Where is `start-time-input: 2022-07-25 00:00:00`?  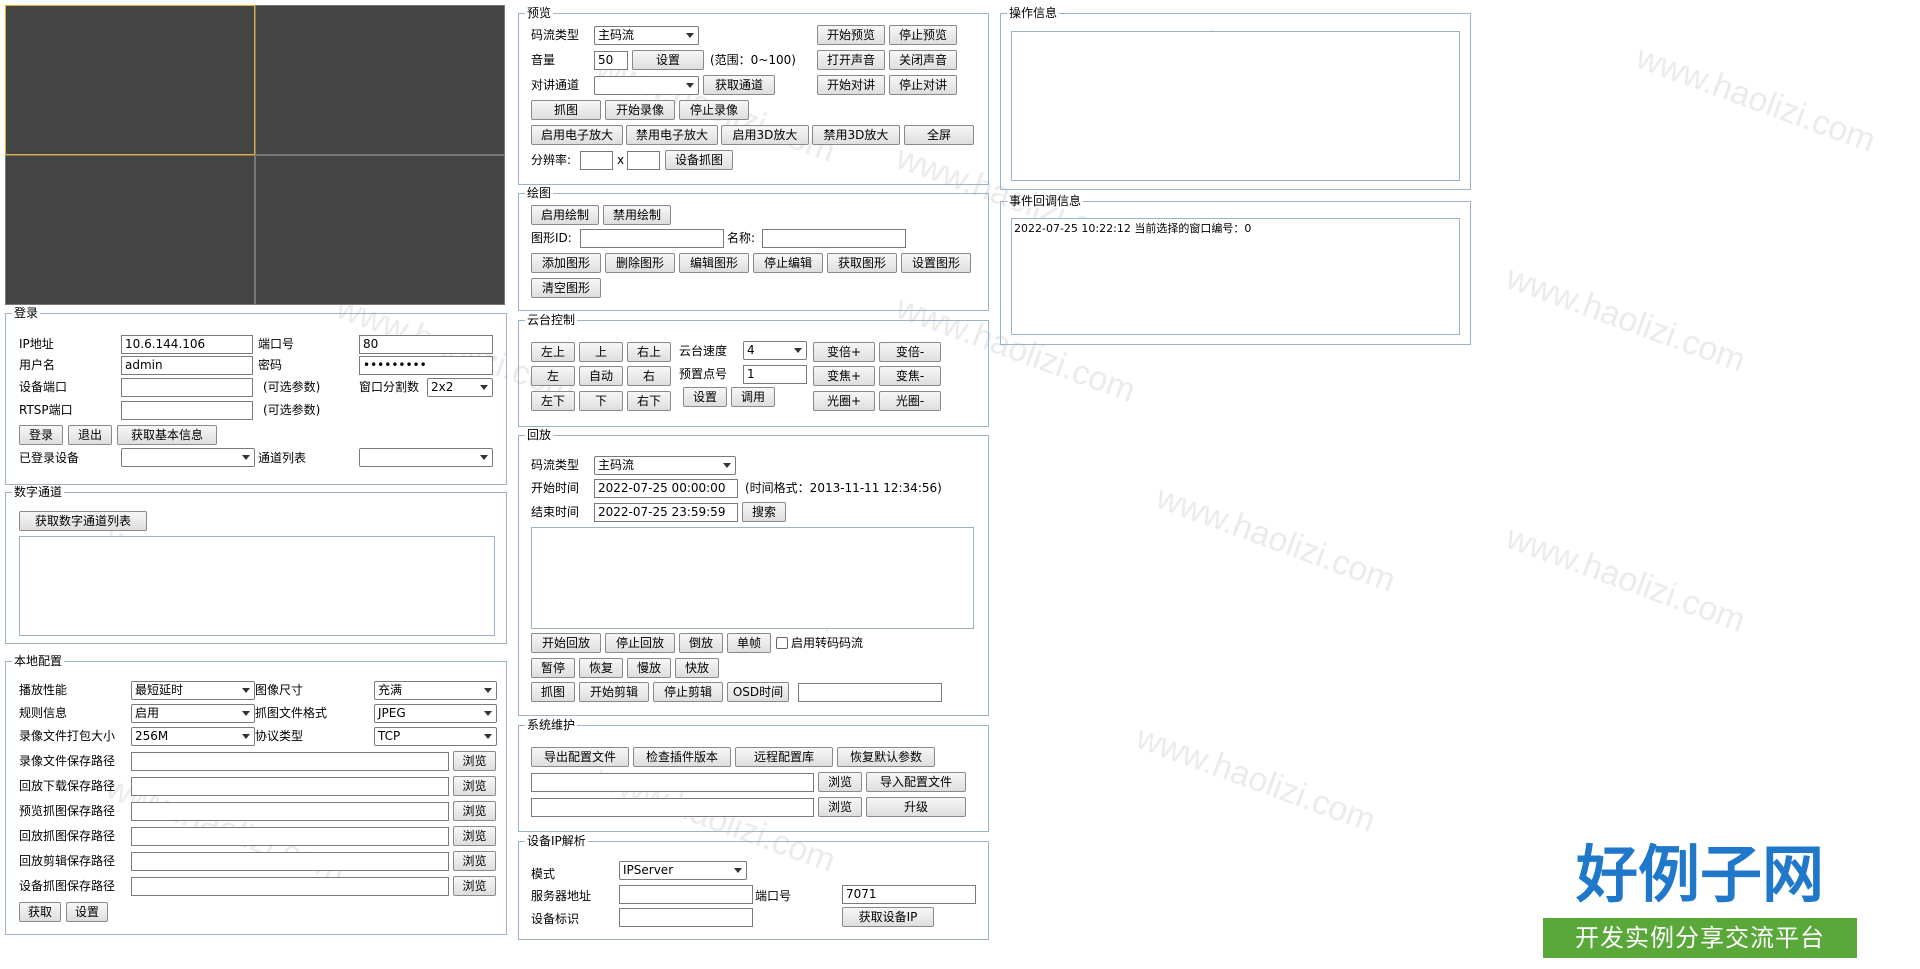 start-time-input: 2022-07-25 00:00:00 is located at coordinates (666, 488).